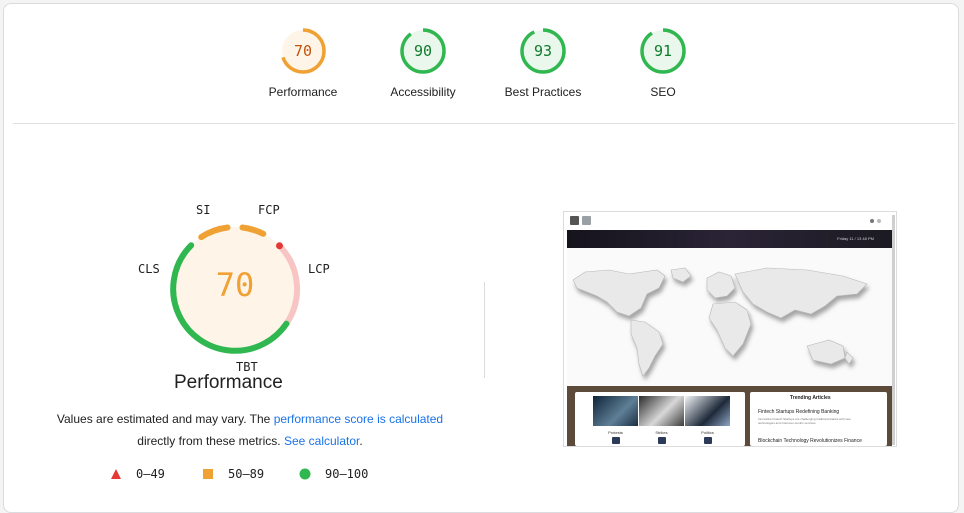 This screenshot has width=964, height=513. I want to click on legend-fail: 0–49, so click(137, 474).